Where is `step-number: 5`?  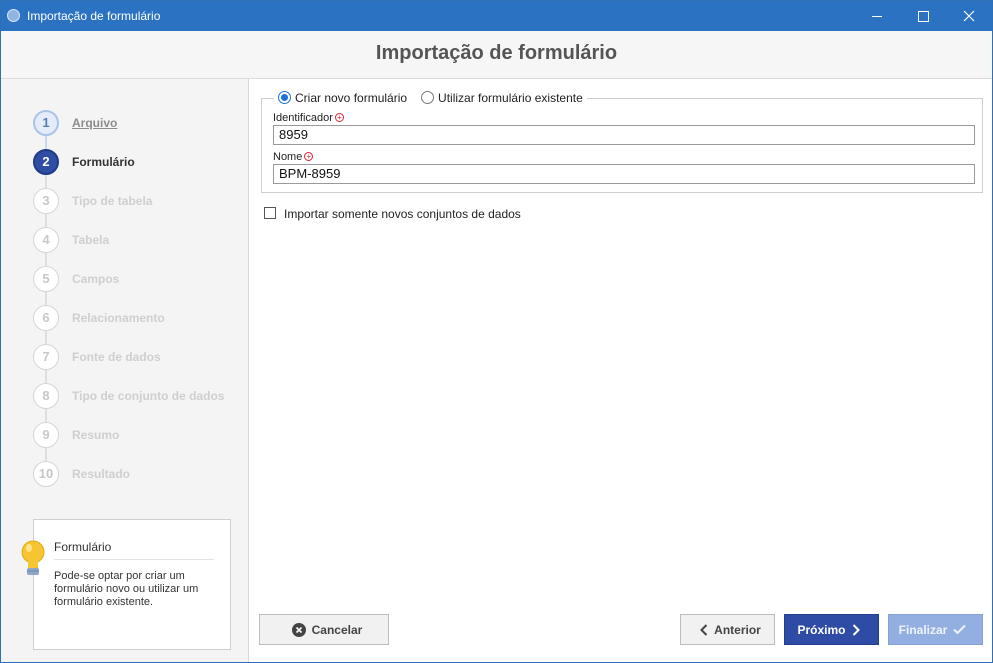
step-number: 5 is located at coordinates (46, 279).